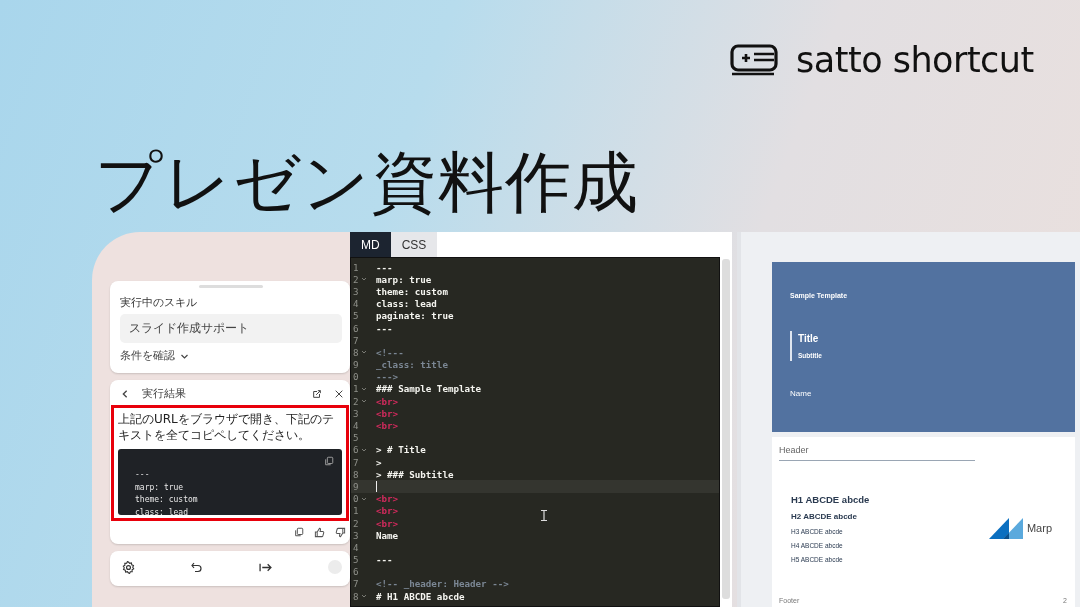 The image size is (1080, 607). What do you see at coordinates (231, 286) in the screenshot?
I see `drag-handle` at bounding box center [231, 286].